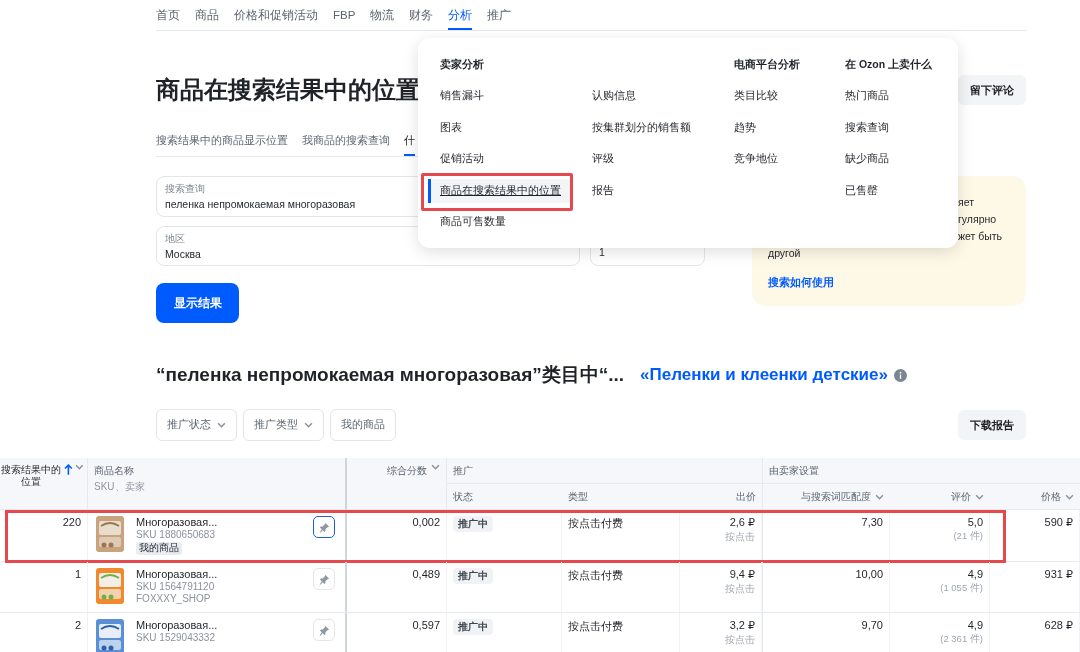 This screenshot has width=1080, height=652. What do you see at coordinates (1058, 522) in the screenshot?
I see `table-cell: 590 ₽` at bounding box center [1058, 522].